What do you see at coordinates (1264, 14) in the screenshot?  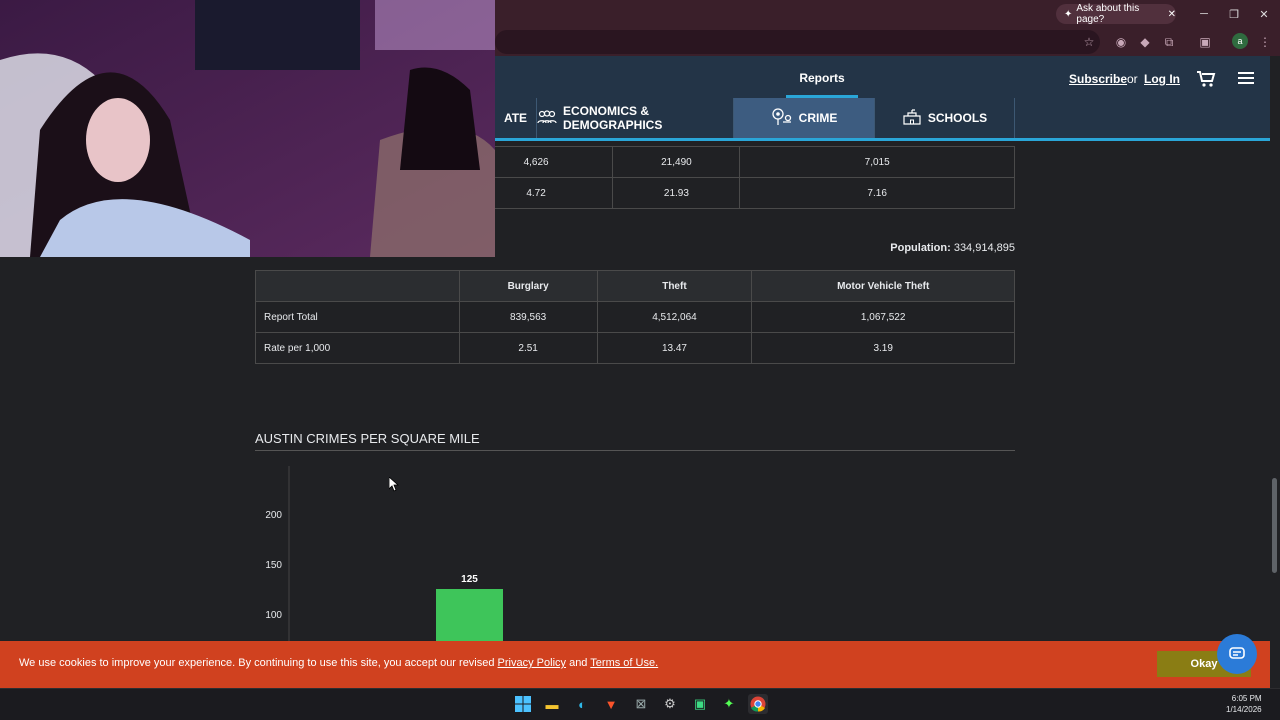 I see `close-window-button: ✕` at bounding box center [1264, 14].